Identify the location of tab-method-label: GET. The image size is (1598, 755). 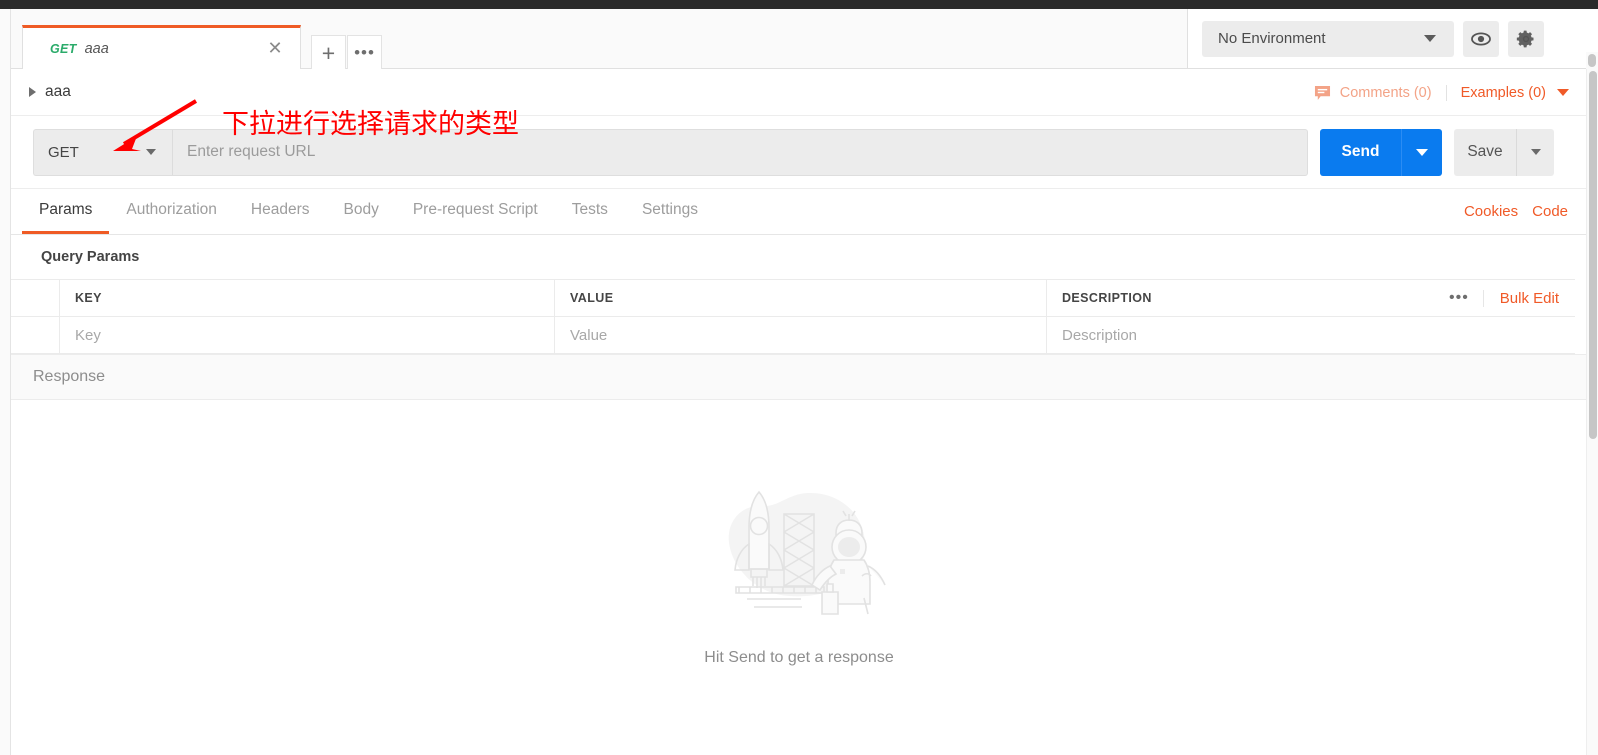
(63, 48).